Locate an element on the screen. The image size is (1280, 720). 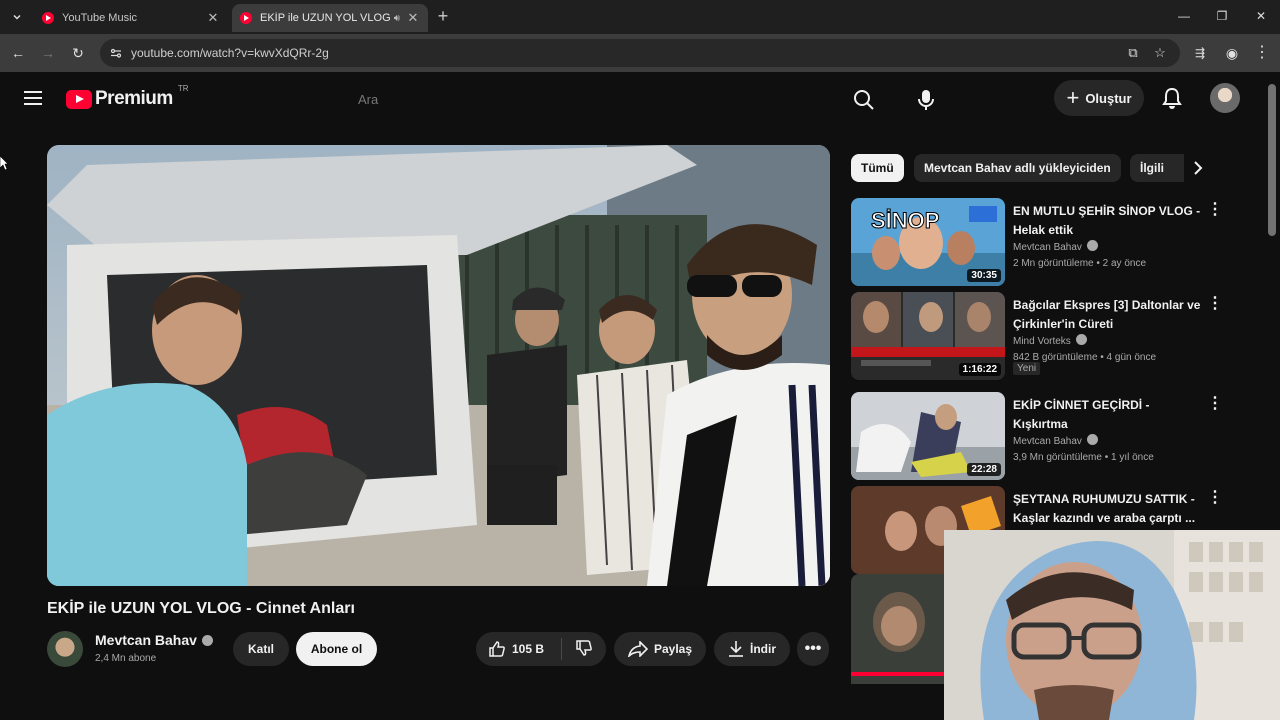
chip-all: Tümü is located at coordinates (877, 168).